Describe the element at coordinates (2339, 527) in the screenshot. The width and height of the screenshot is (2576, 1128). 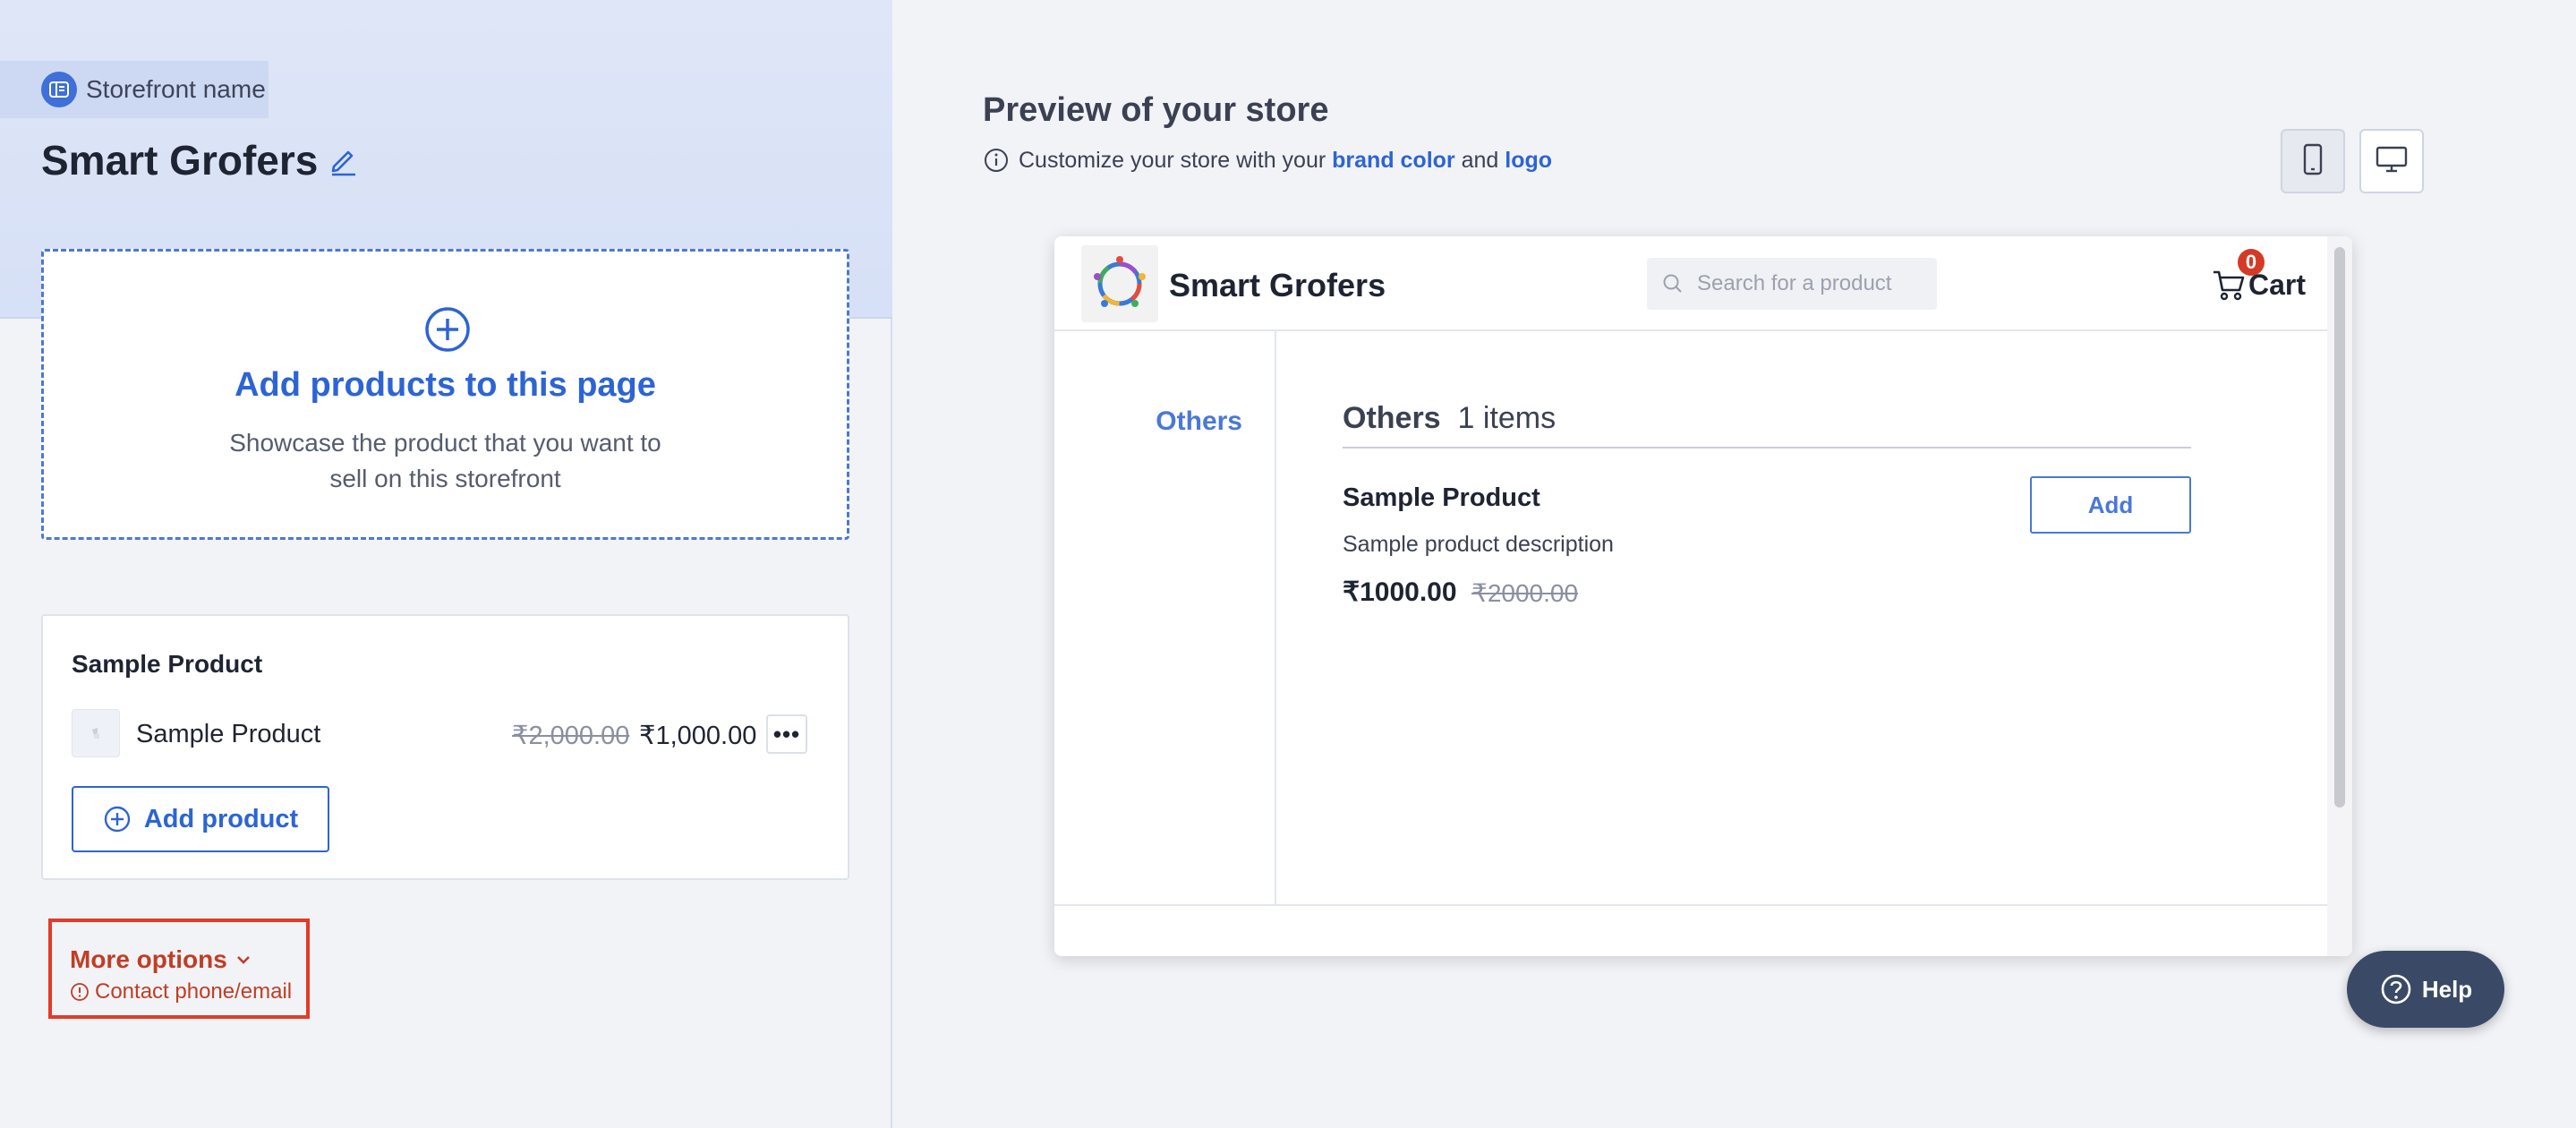
I see `preview-scrollbar-thumb` at that location.